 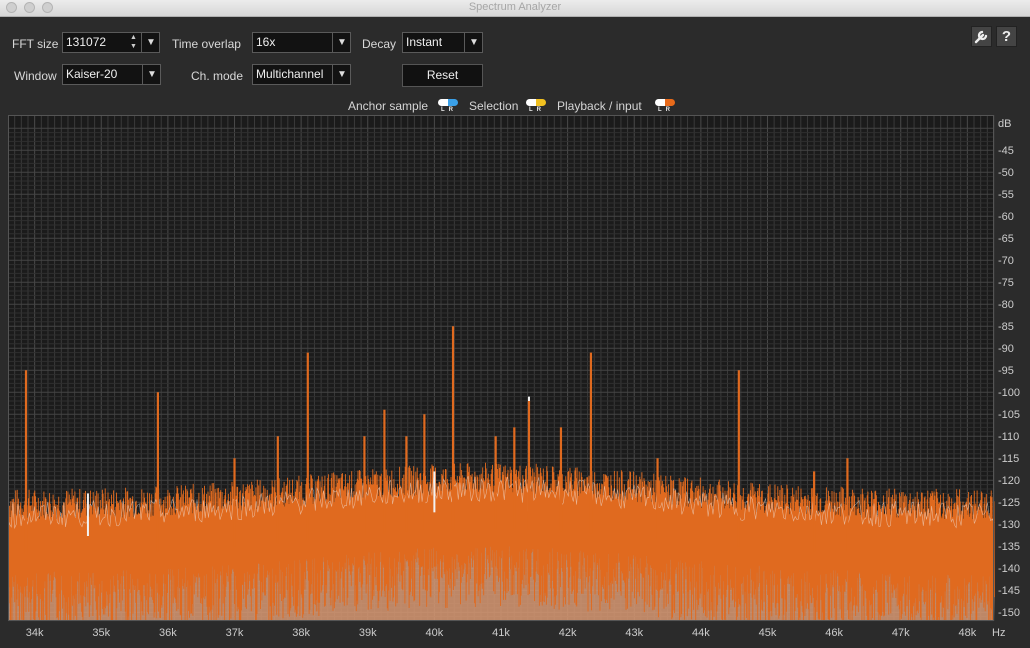 What do you see at coordinates (1009, 481) in the screenshot?
I see `y-tick-label: -120` at bounding box center [1009, 481].